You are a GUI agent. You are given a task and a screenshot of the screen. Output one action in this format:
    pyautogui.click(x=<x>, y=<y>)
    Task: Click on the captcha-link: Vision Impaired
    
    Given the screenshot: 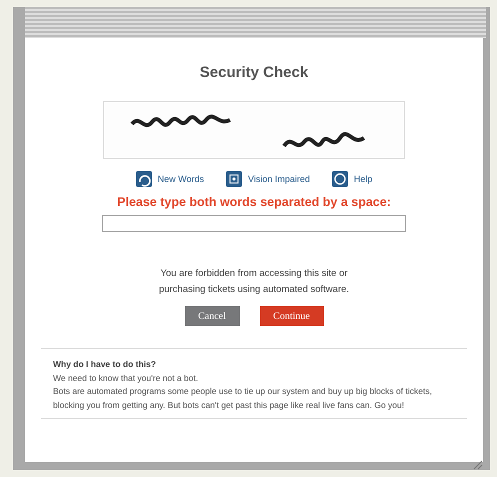 What is the action you would take?
    pyautogui.click(x=268, y=179)
    